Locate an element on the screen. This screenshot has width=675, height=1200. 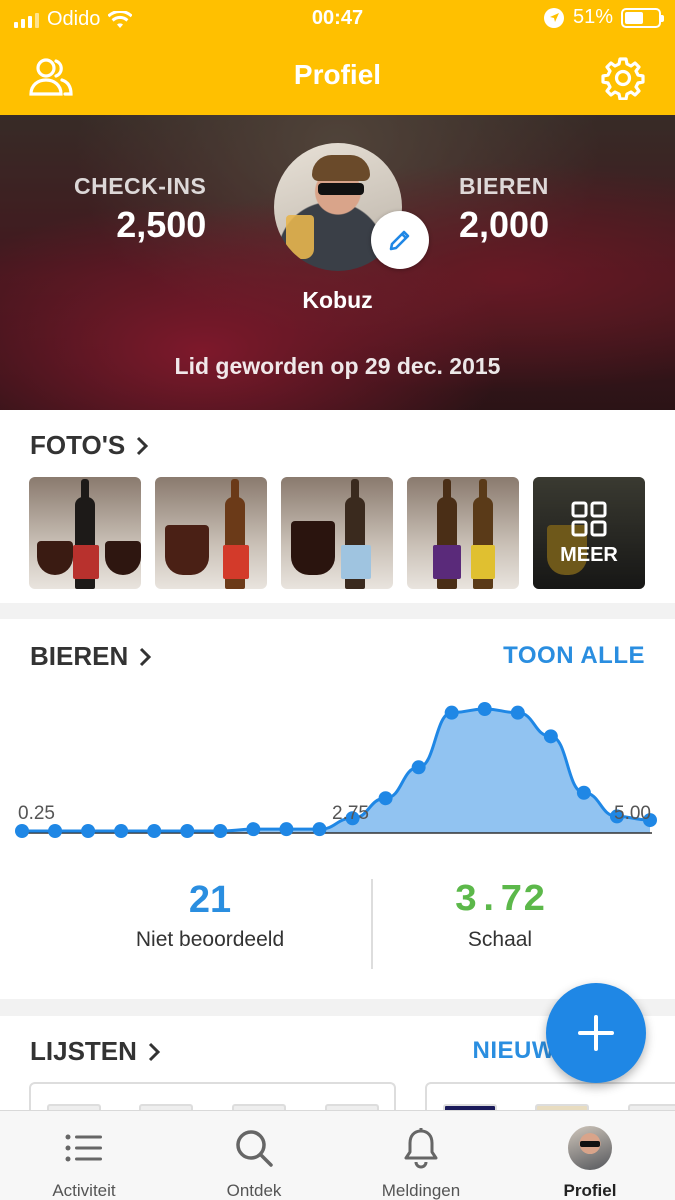
beers-stat: BIEREN 2,000 is located at coordinates (504, 209).